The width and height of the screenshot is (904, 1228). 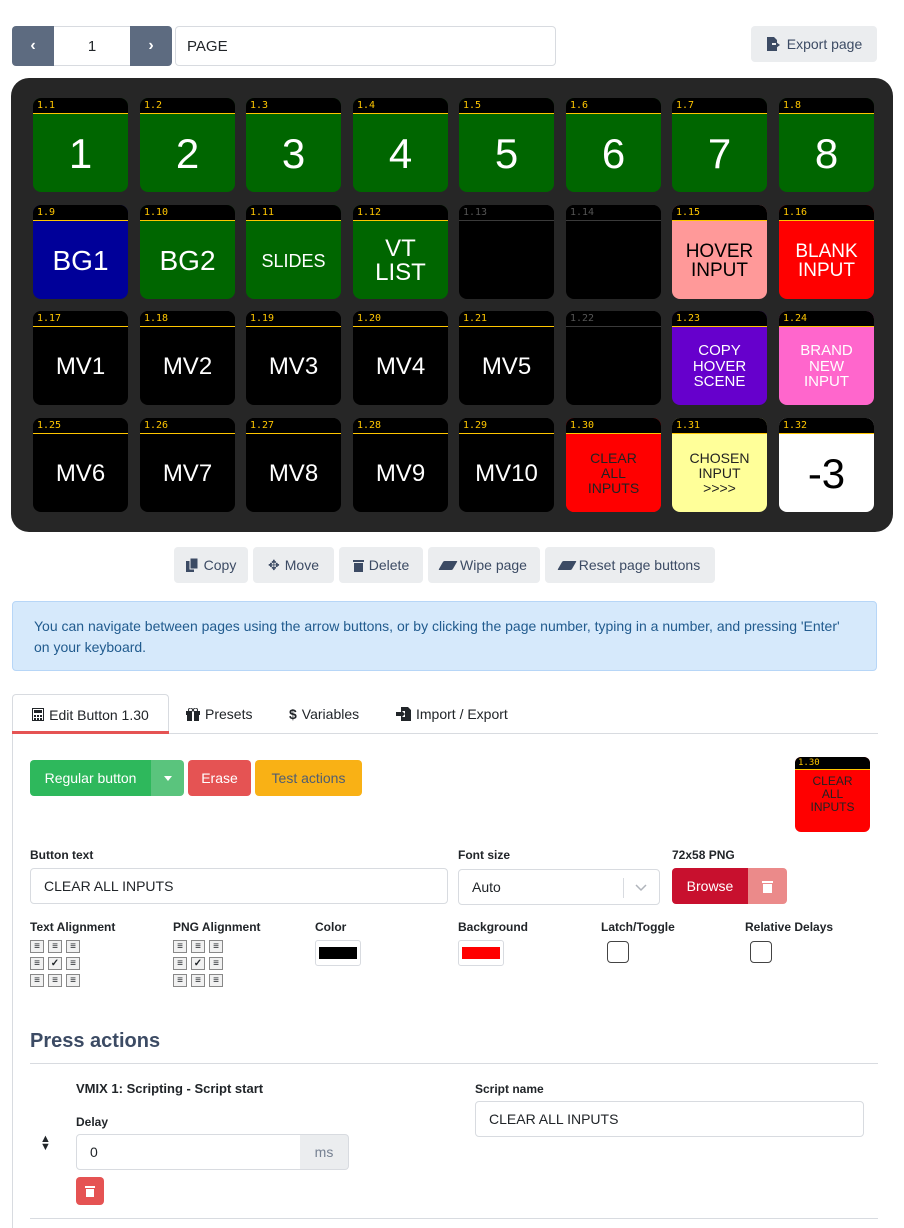 What do you see at coordinates (719, 465) in the screenshot?
I see `grid-button-1-31: 1.31 CHOSEN INPUT >>>>` at bounding box center [719, 465].